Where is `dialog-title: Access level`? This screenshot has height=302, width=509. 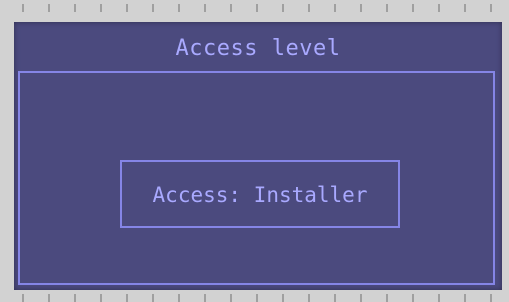 dialog-title: Access level is located at coordinates (258, 48).